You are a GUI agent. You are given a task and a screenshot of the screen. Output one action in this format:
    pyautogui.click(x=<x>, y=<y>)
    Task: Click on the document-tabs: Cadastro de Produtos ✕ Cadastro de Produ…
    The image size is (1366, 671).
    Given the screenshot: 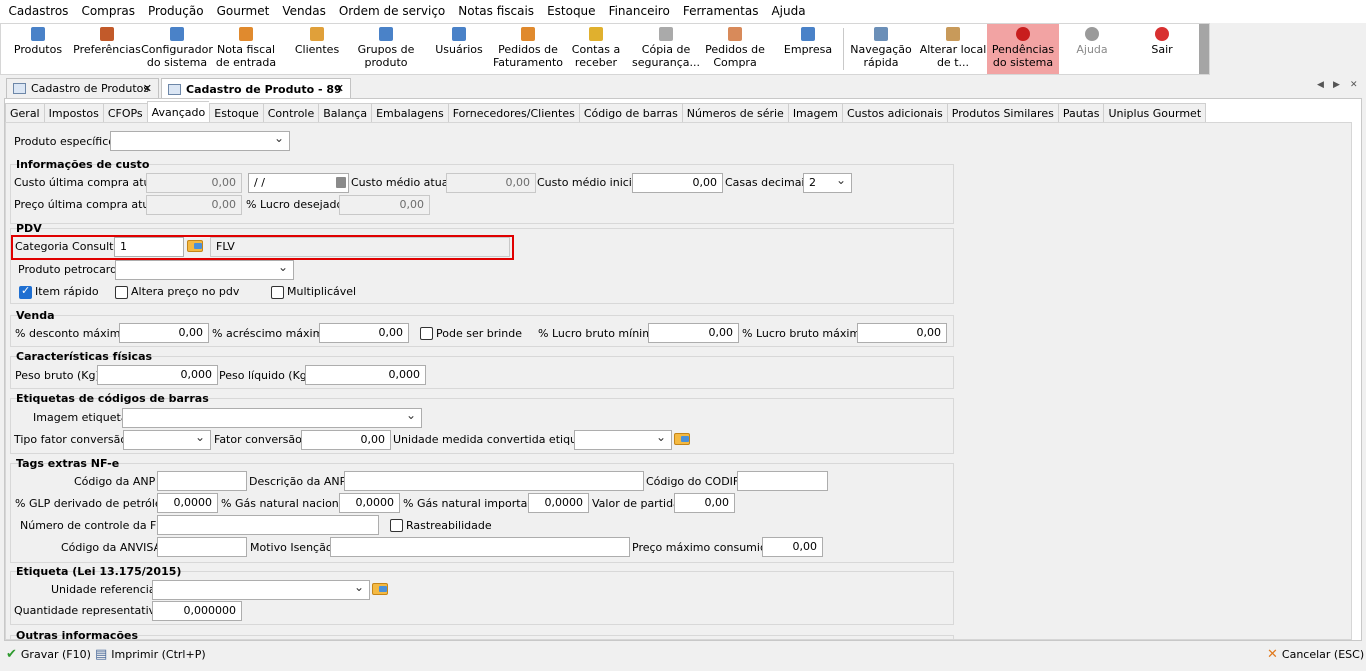 What is the action you would take?
    pyautogui.click(x=683, y=87)
    